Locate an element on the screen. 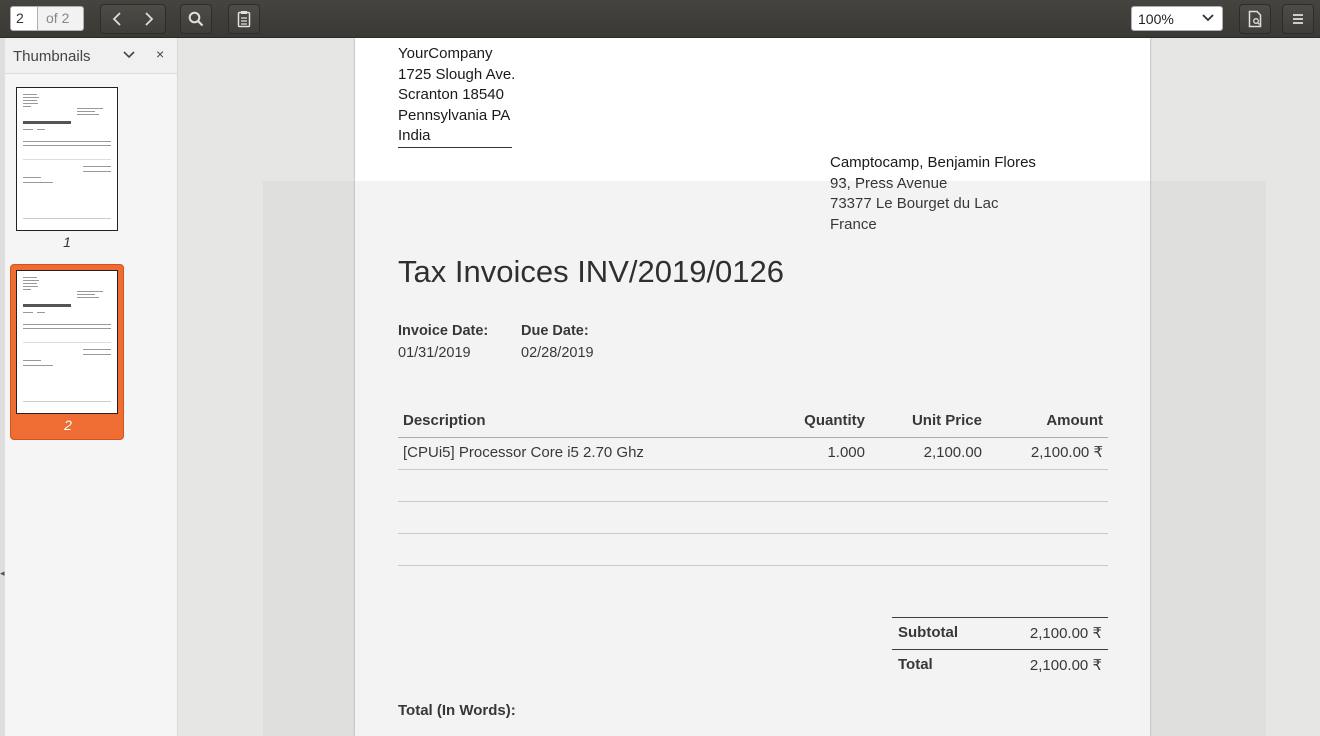 The height and width of the screenshot is (736, 1320). close-sidebar-icon: × is located at coordinates (160, 54).